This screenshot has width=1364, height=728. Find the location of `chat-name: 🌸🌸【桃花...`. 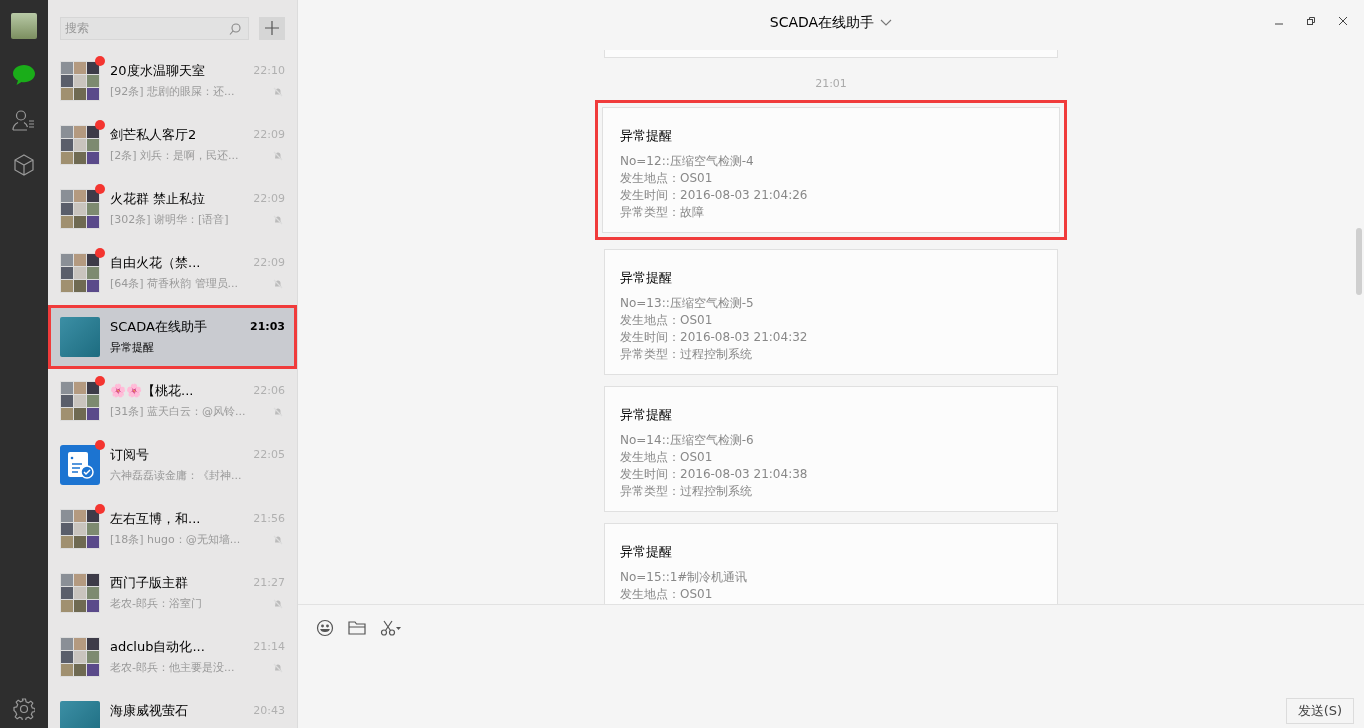

chat-name: 🌸🌸【桃花... is located at coordinates (152, 390).